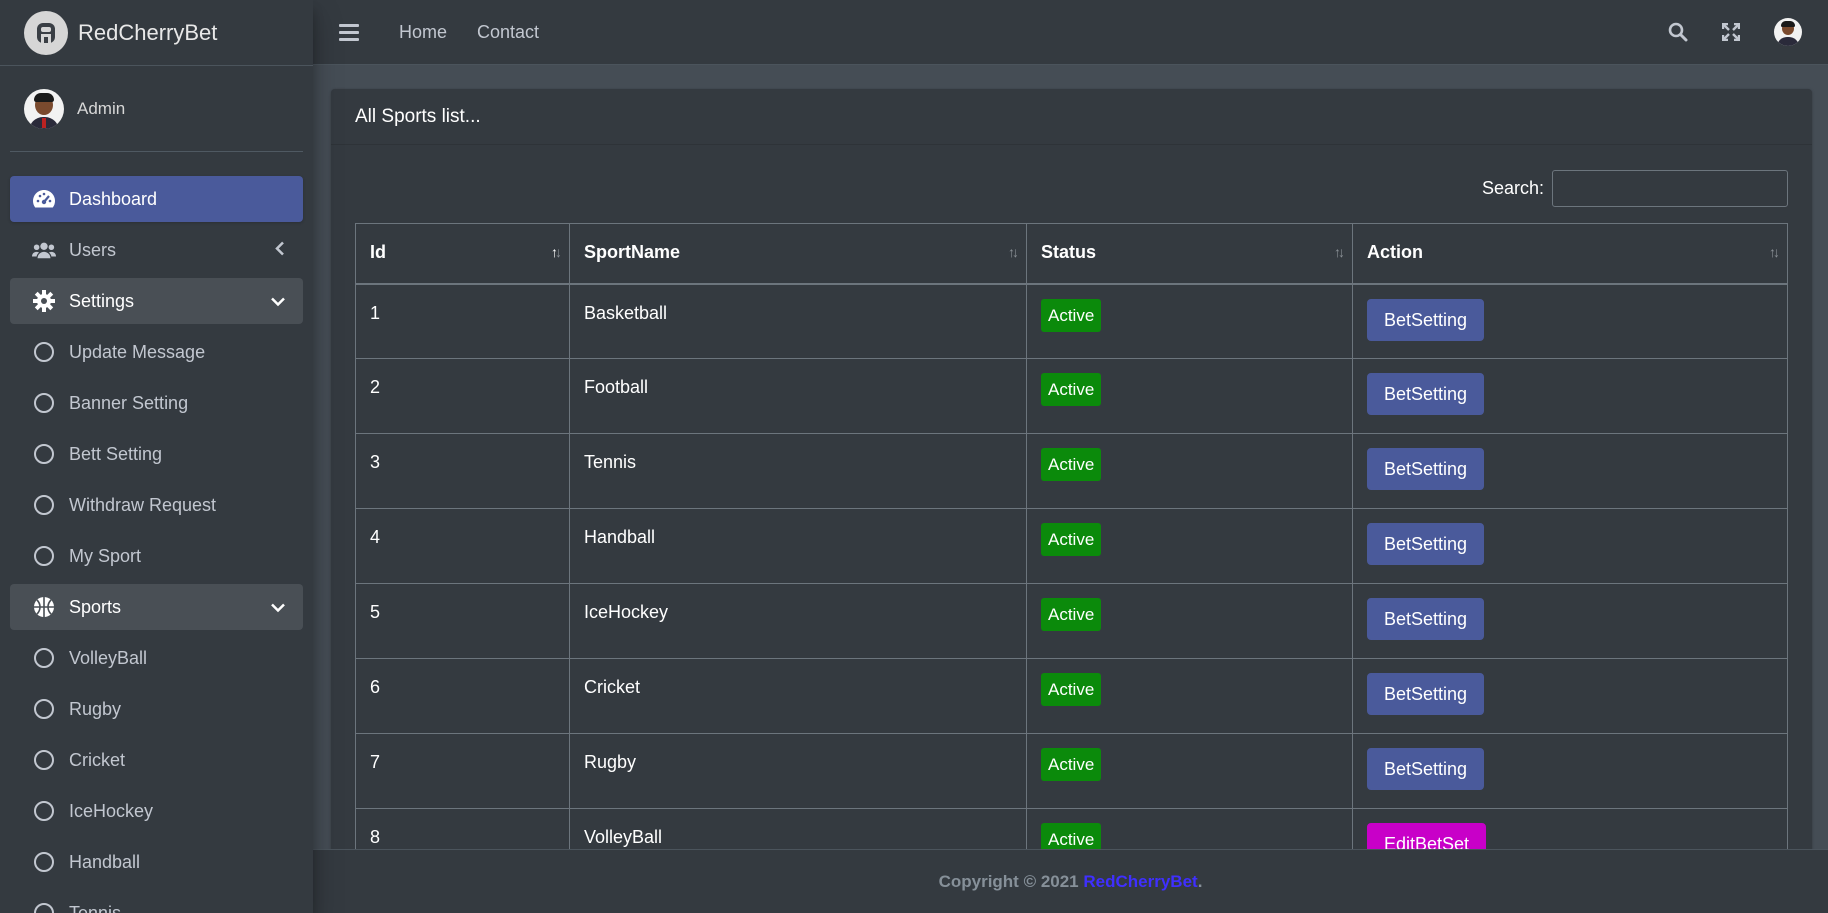  I want to click on cell-id: 7, so click(462, 771).